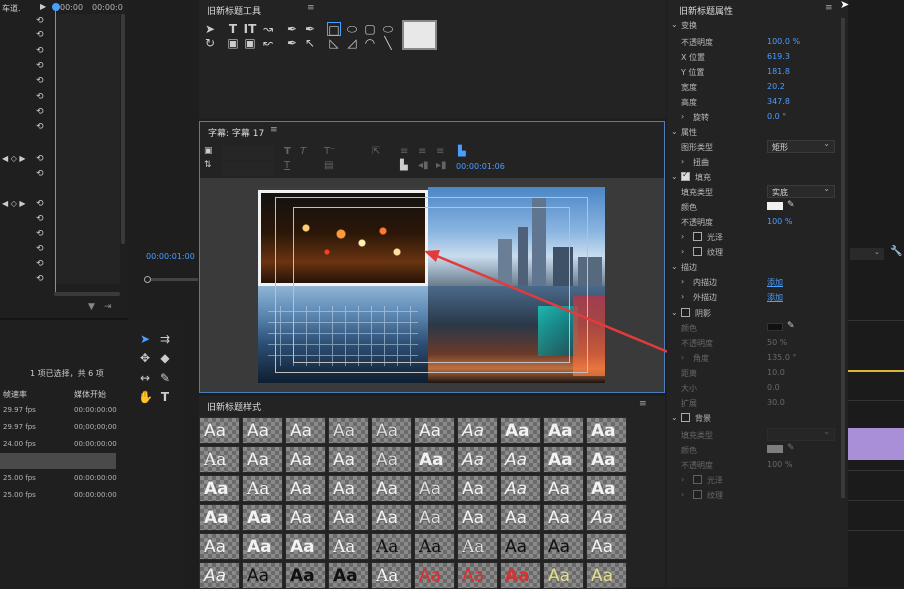 The height and width of the screenshot is (589, 904). Describe the element at coordinates (867, 254) in the screenshot. I see `track-dropdown: ⌄` at that location.